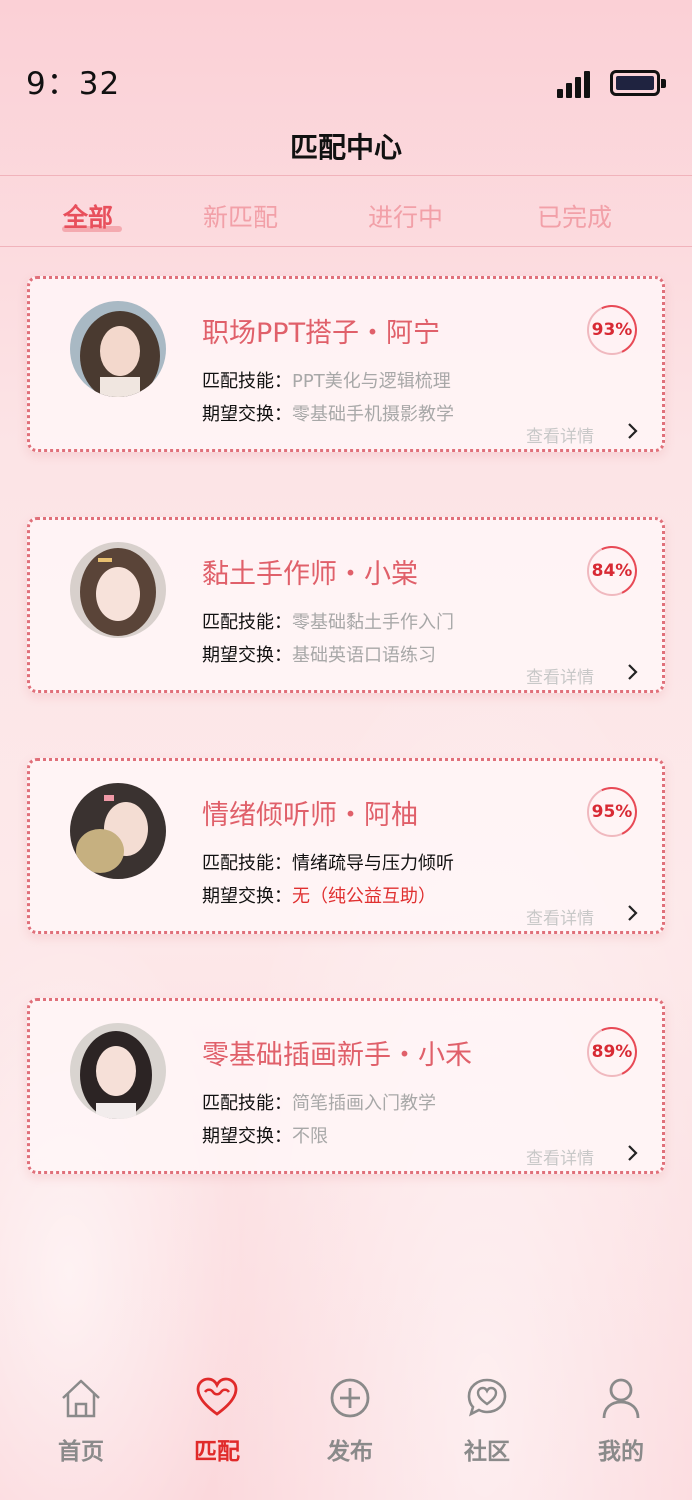  Describe the element at coordinates (621, 1421) in the screenshot. I see `tabbar-item-profile: 我的` at that location.